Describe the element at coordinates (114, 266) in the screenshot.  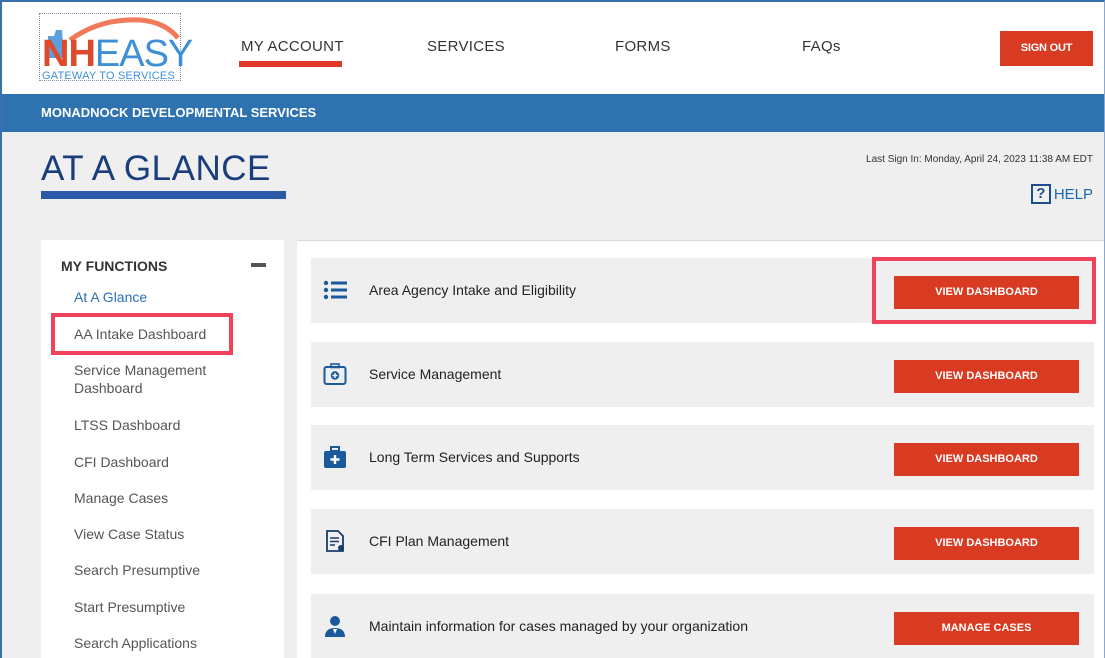
I see `sidebar-heading: MY FUNCTIONS` at that location.